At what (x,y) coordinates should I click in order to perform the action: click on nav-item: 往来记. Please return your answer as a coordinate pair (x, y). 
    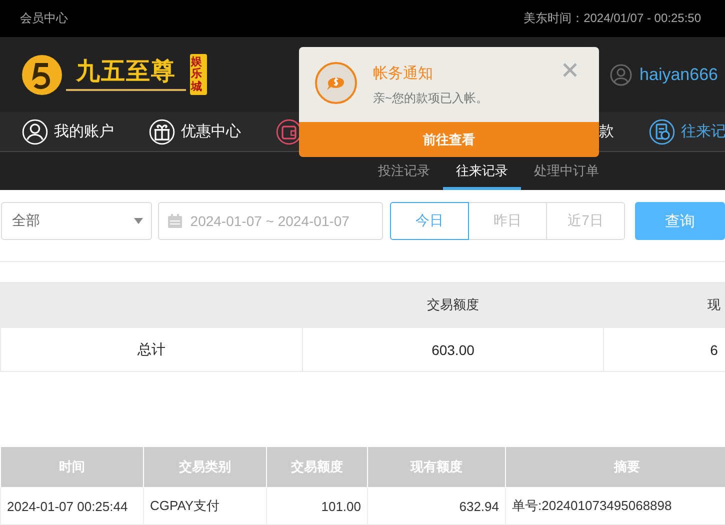
    Looking at the image, I should click on (687, 131).